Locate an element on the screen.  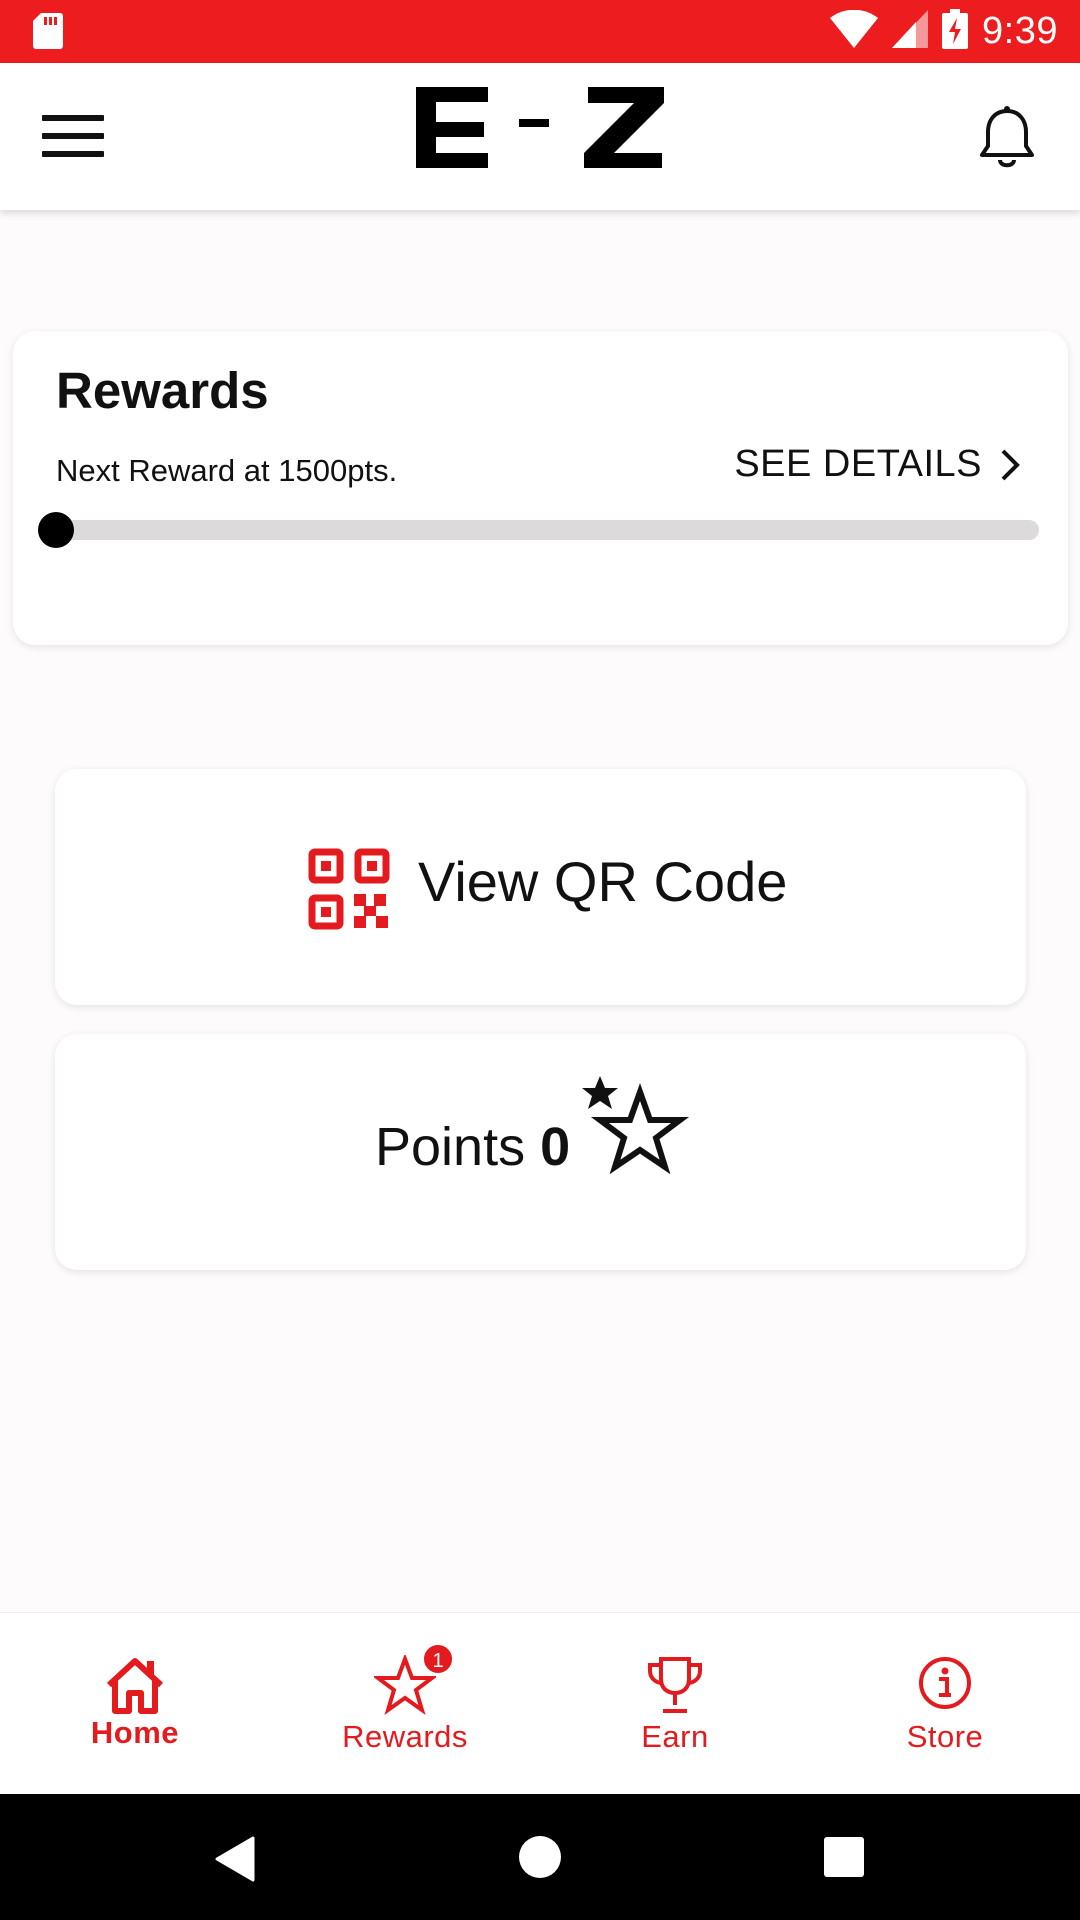
hamburger-menu-icon is located at coordinates (73, 118).